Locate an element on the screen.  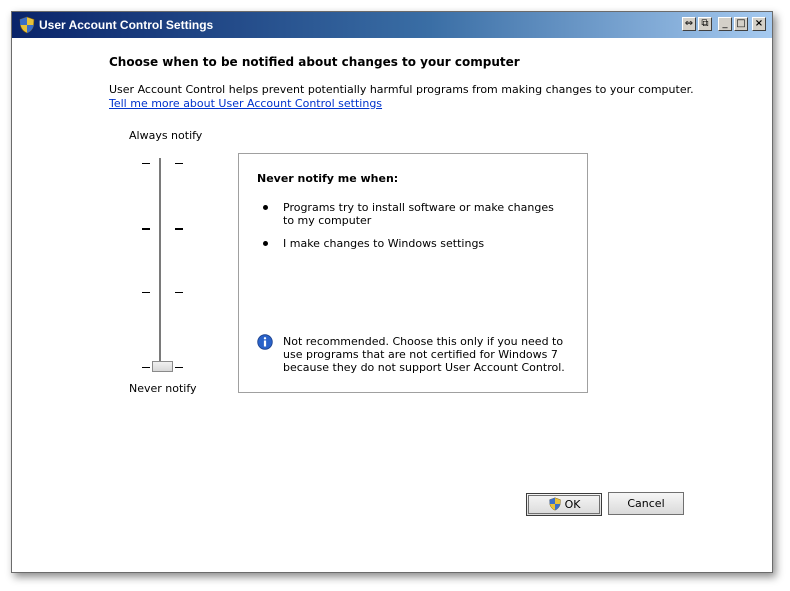
box-title: Never notify me when: is located at coordinates (328, 178).